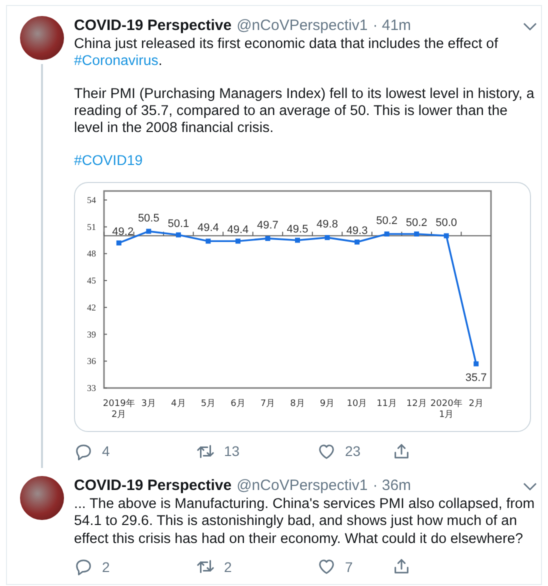  What do you see at coordinates (256, 451) in the screenshot?
I see `retweet-button: 13` at bounding box center [256, 451].